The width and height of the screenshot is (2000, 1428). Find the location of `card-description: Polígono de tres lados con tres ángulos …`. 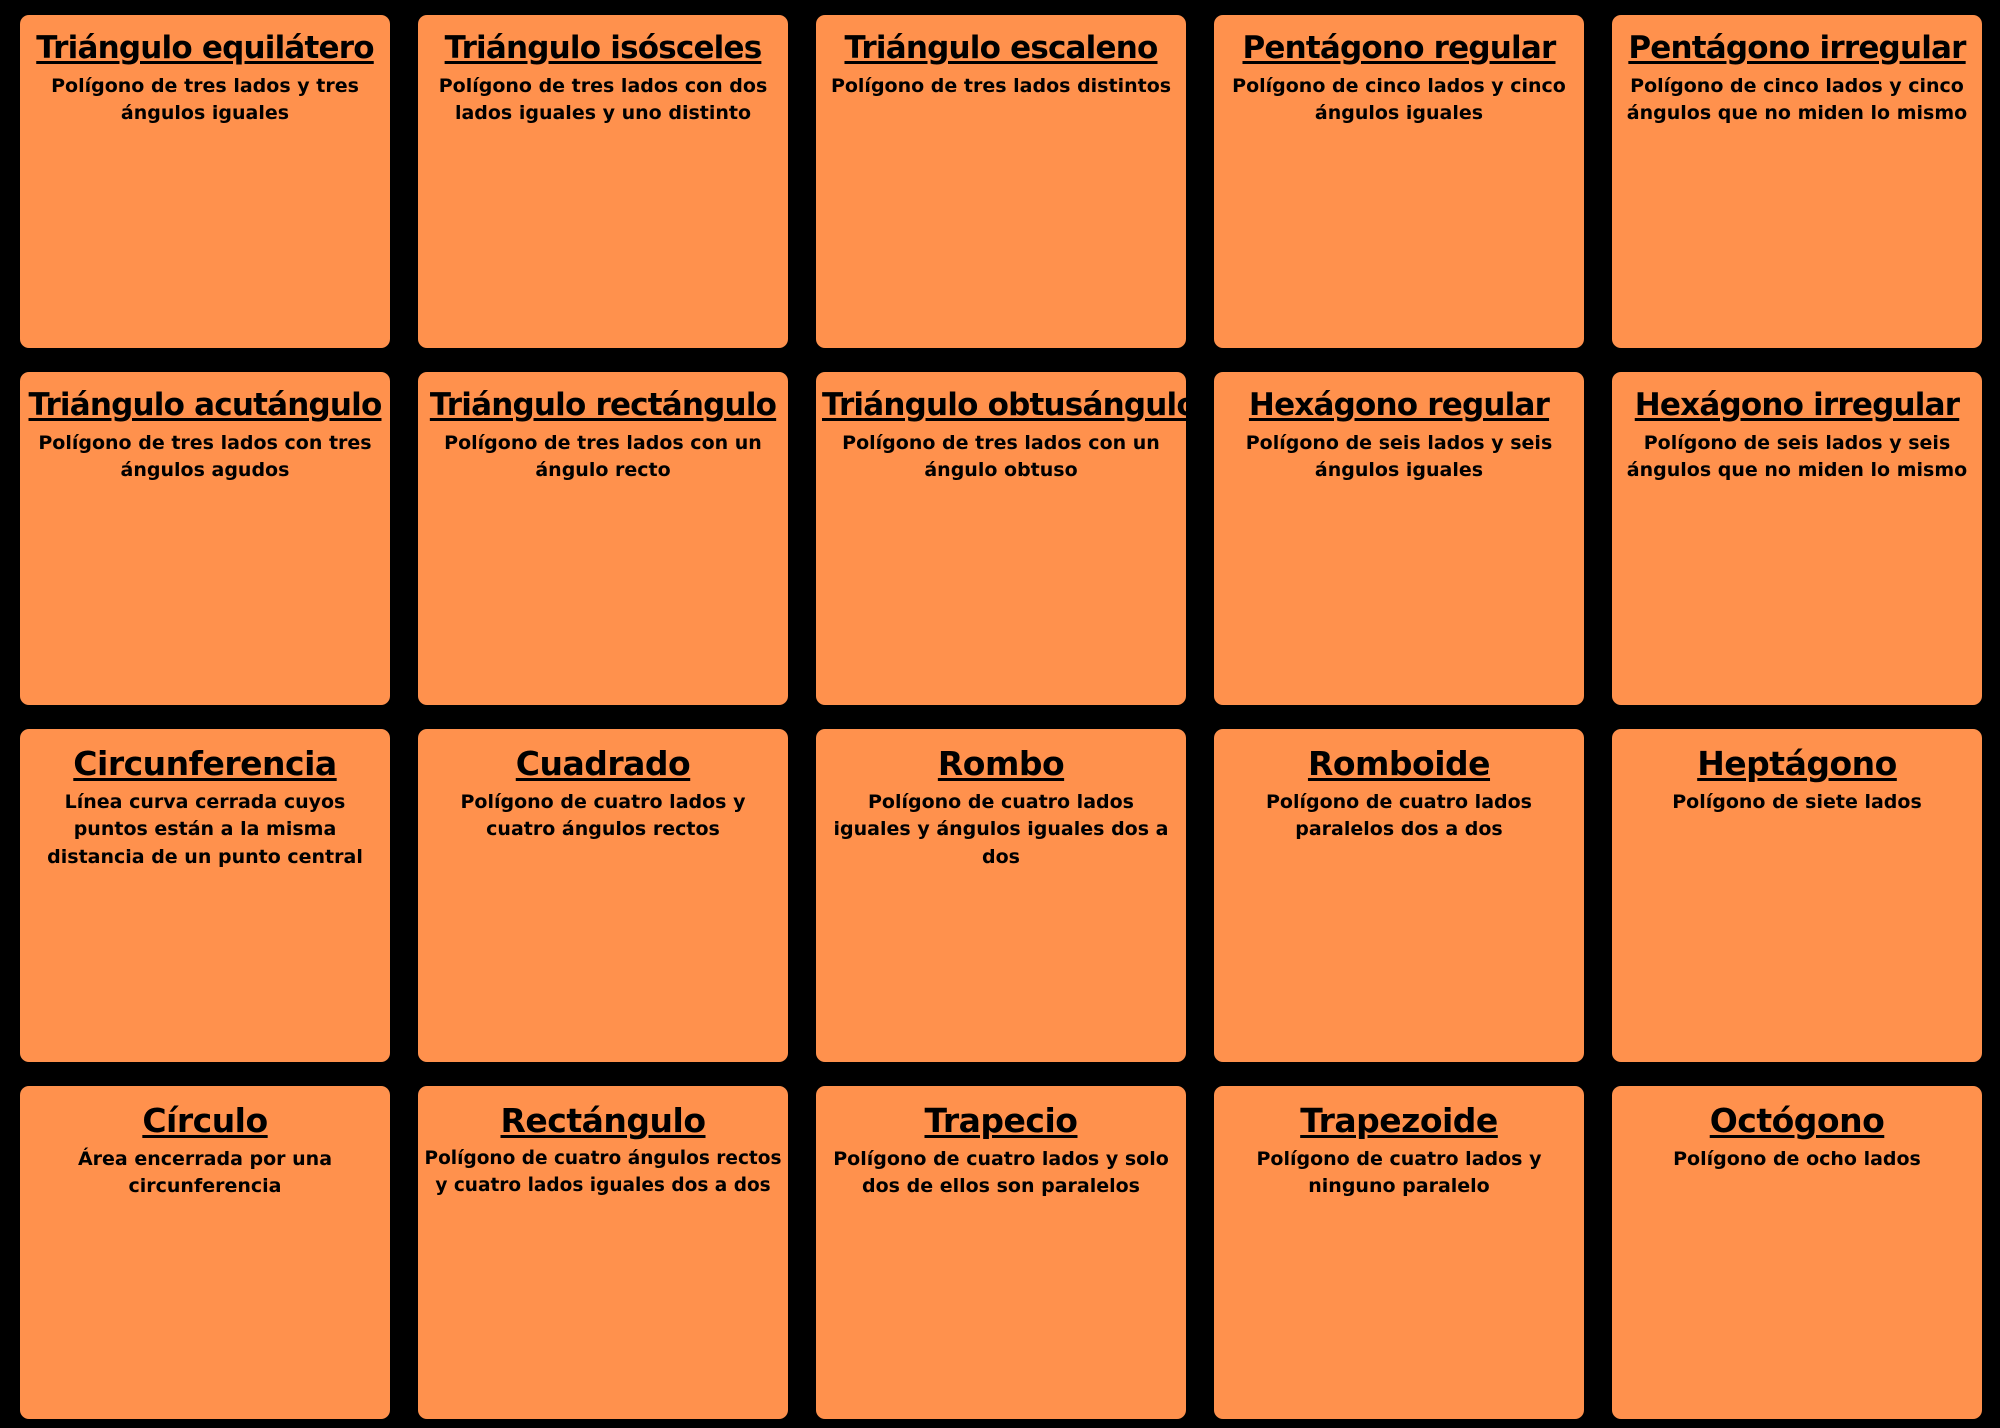

card-description: Polígono de tres lados con tres ángulos … is located at coordinates (205, 456).